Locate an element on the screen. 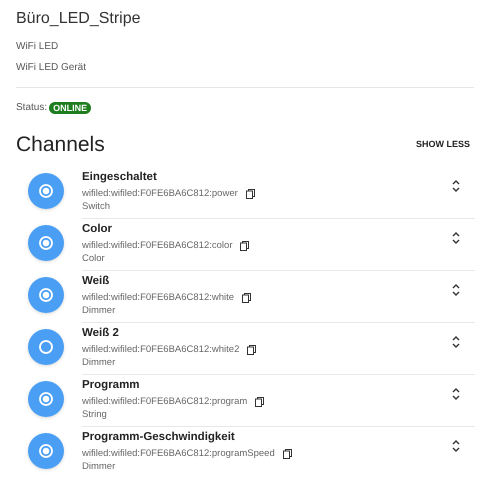 This screenshot has width=491, height=500. channel-name: Programm-Geschwindigkeit is located at coordinates (159, 437).